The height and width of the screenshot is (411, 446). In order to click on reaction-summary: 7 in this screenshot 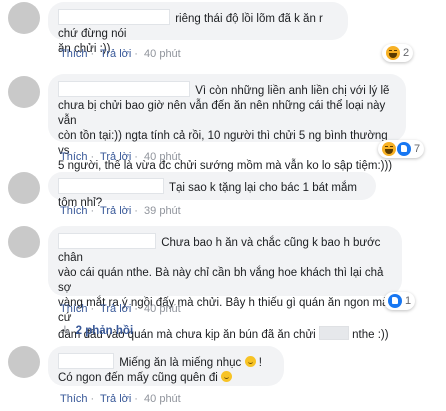, I will do `click(401, 149)`.